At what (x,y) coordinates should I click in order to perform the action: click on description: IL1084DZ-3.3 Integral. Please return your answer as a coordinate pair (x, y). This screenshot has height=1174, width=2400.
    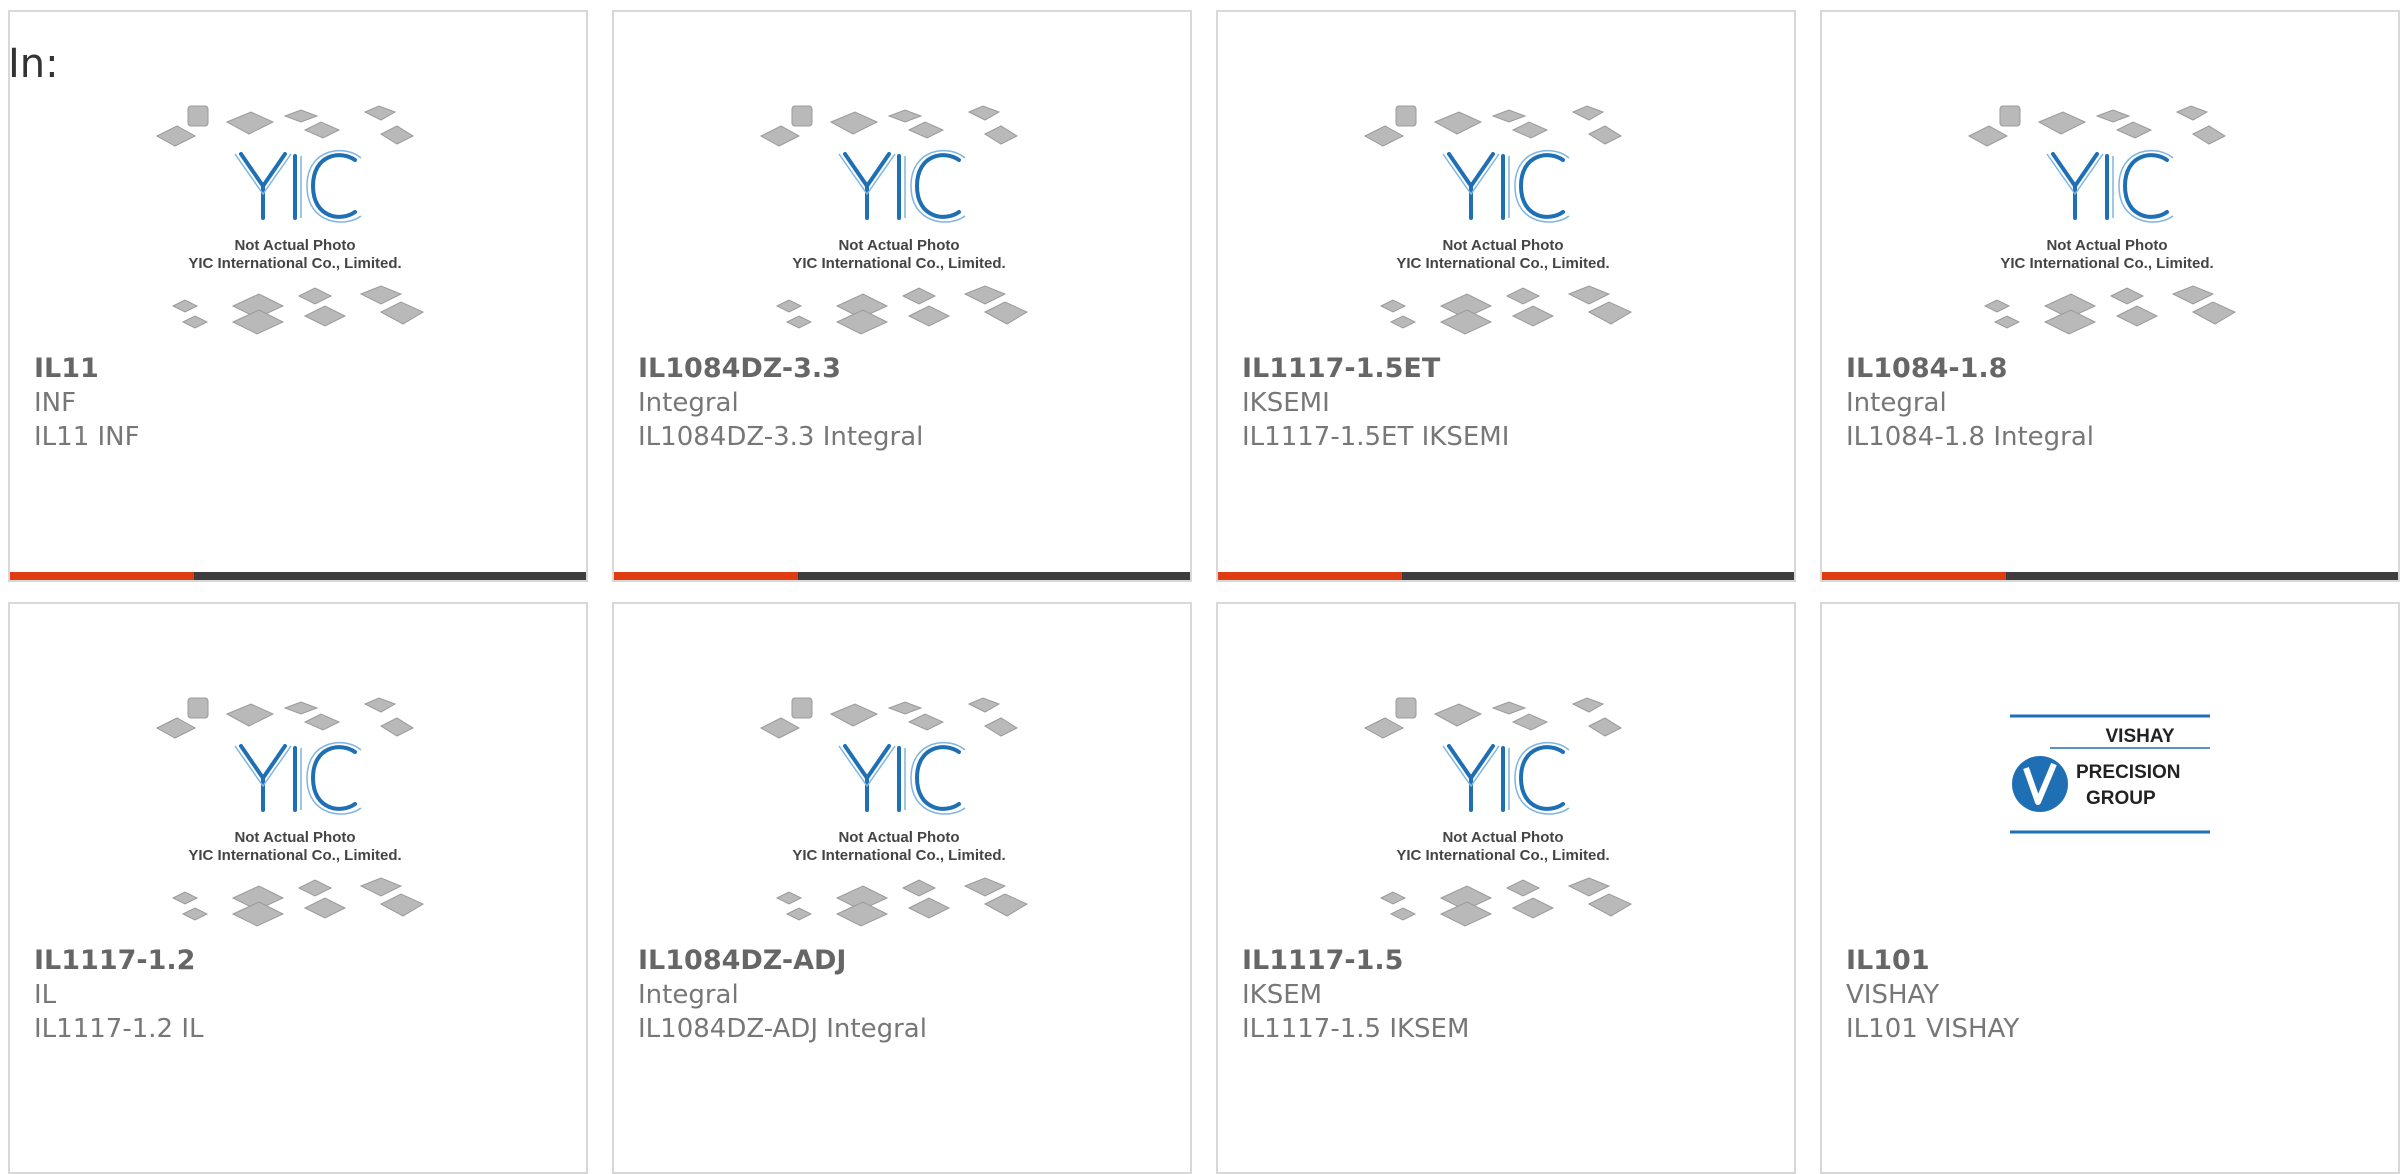
    Looking at the image, I should click on (781, 437).